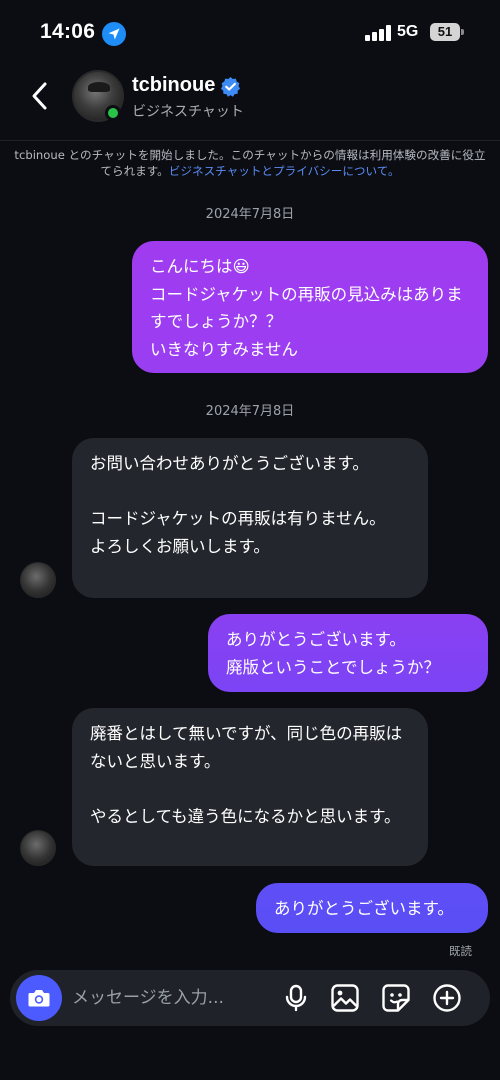 The image size is (500, 1080). Describe the element at coordinates (114, 34) in the screenshot. I see `location-arrow-icon` at that location.